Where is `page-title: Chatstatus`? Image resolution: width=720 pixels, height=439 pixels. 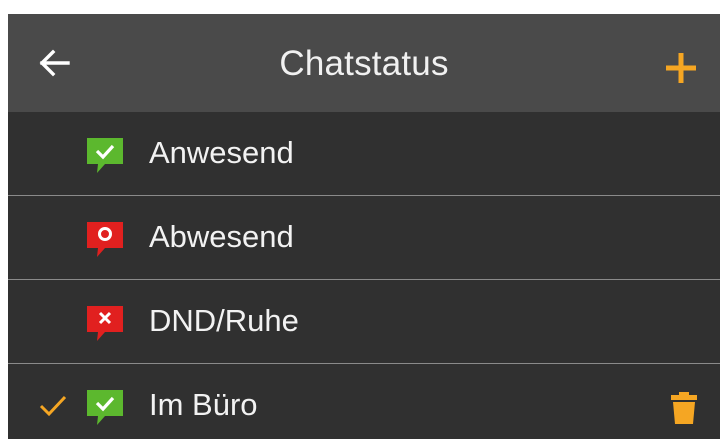
page-title: Chatstatus is located at coordinates (364, 63).